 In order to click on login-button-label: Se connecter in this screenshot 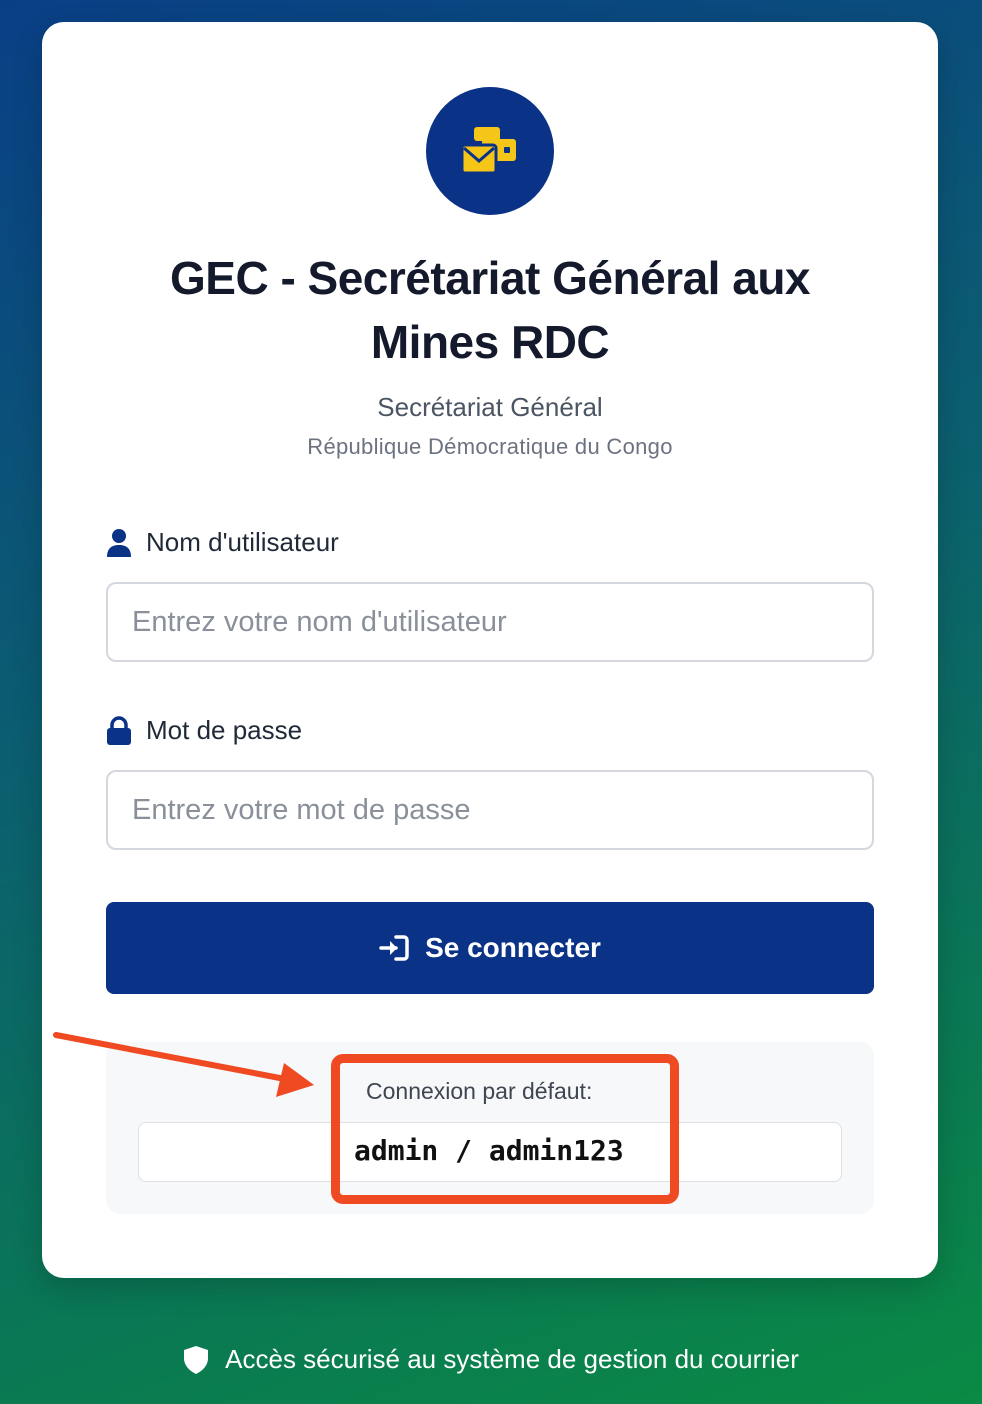, I will do `click(513, 947)`.